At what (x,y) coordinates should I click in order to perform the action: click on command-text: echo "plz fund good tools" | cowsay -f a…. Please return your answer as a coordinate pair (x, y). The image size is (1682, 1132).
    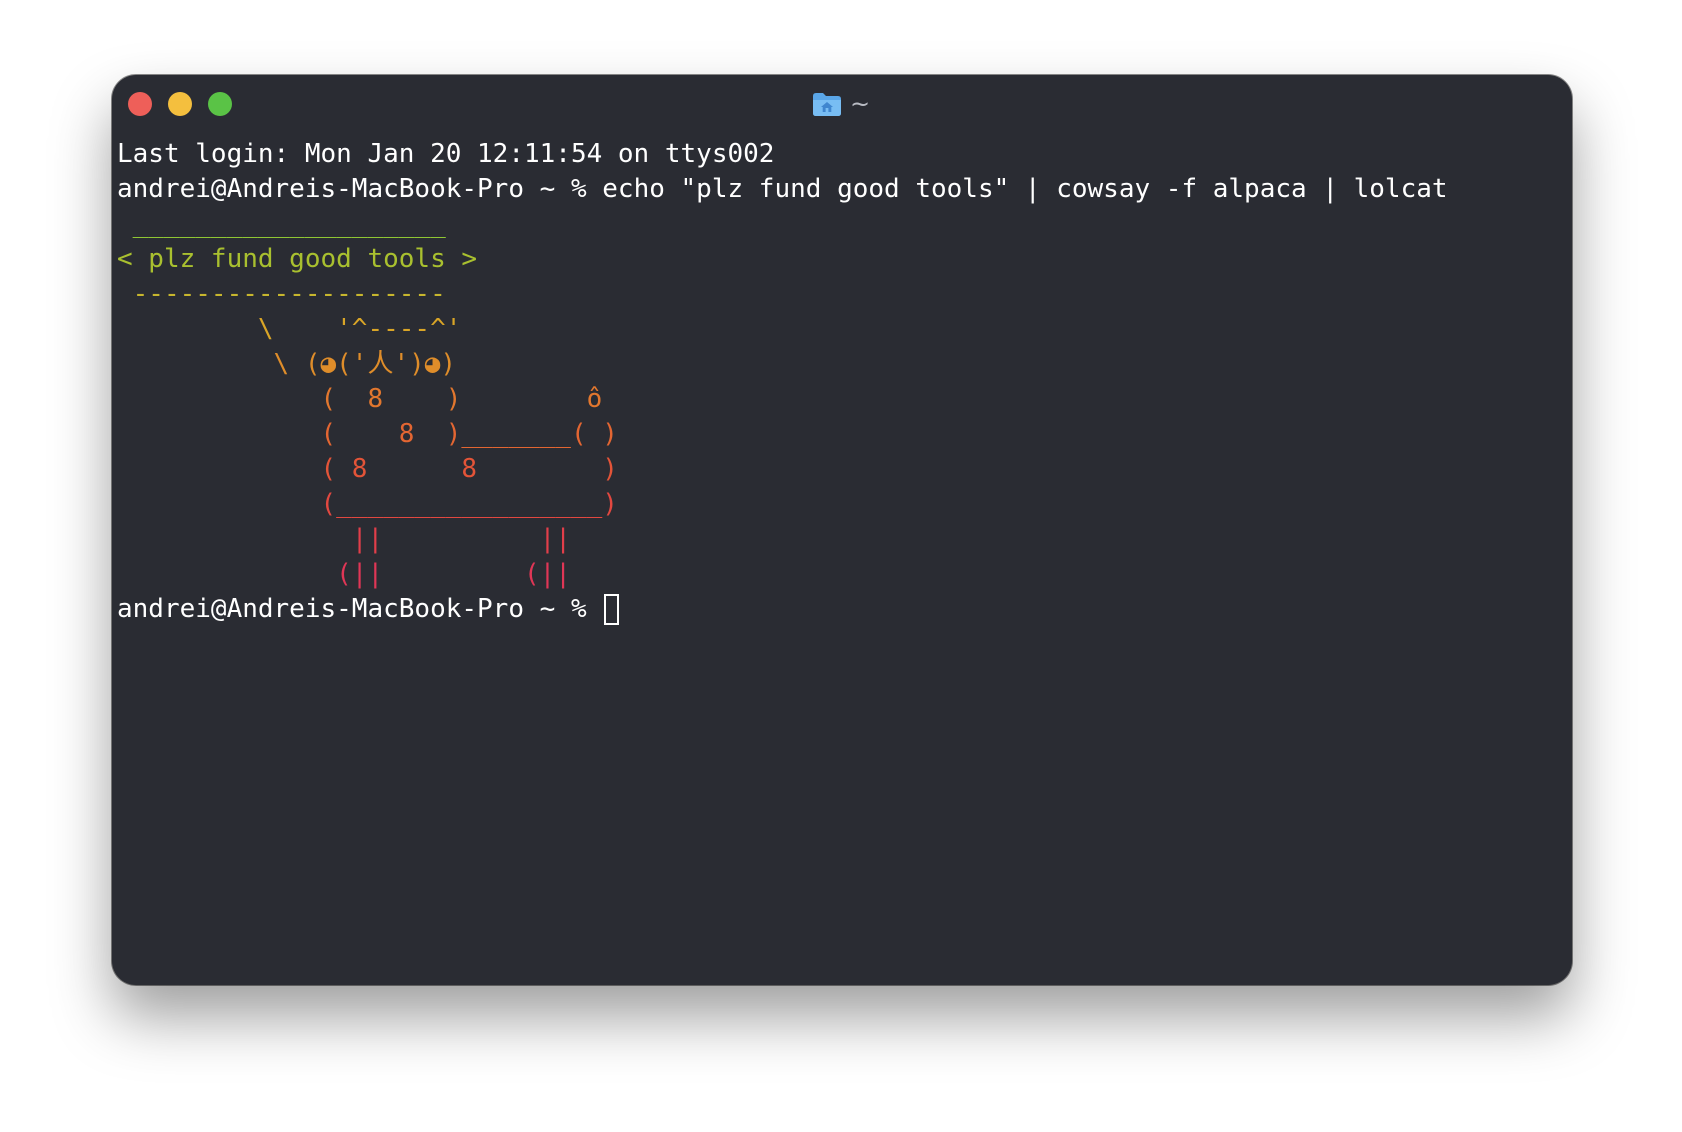
    Looking at the image, I should click on (1025, 189).